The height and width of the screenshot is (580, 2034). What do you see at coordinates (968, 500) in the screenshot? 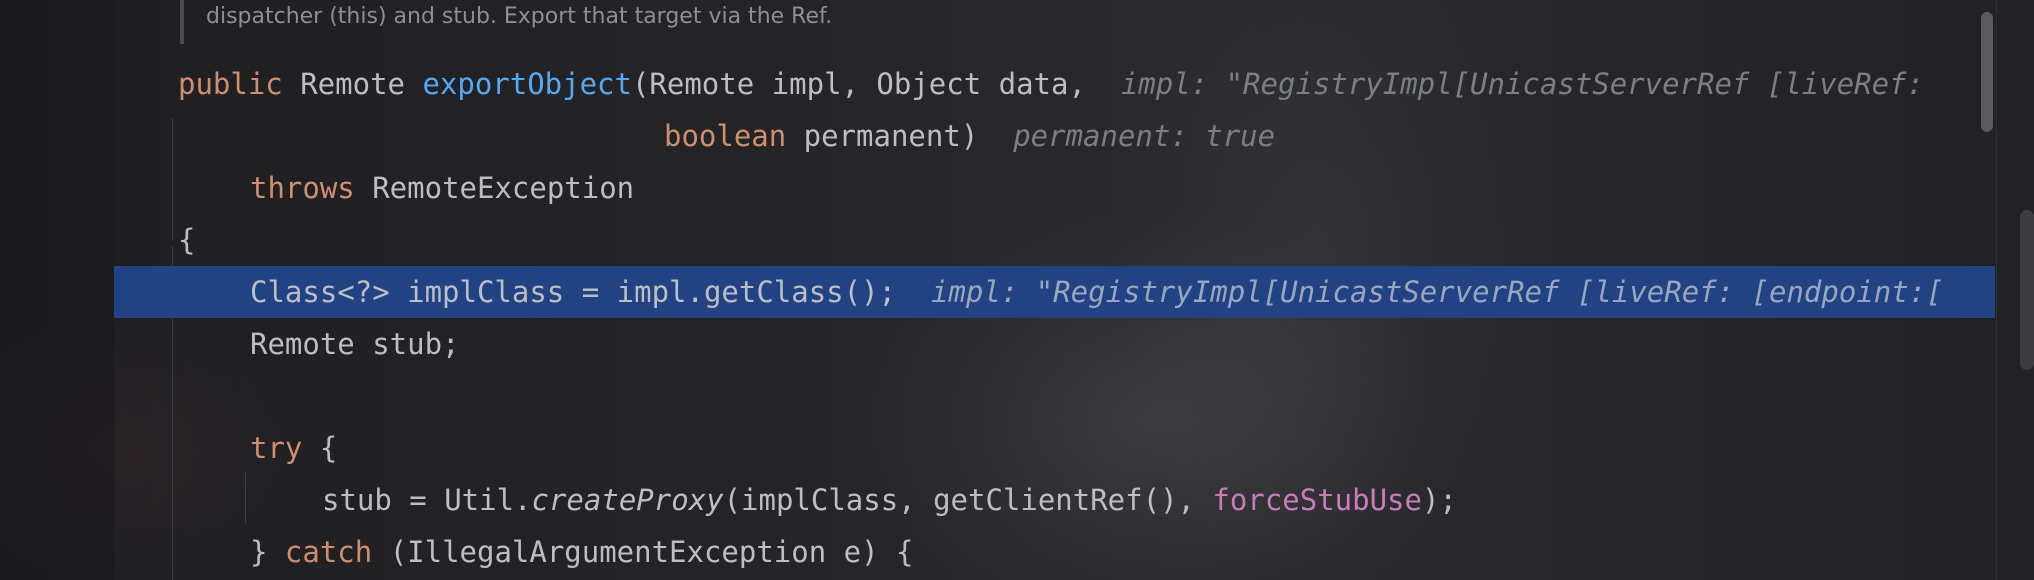
I see `call-arguments: (implClass, getClientRef(),` at bounding box center [968, 500].